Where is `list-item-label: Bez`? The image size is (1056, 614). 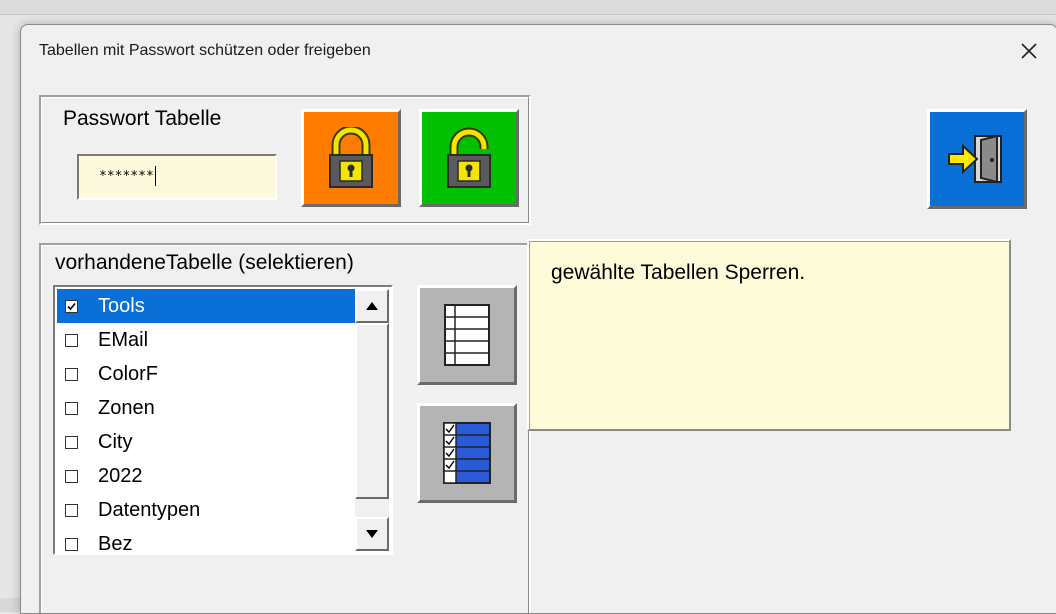
list-item-label: Bez is located at coordinates (115, 543).